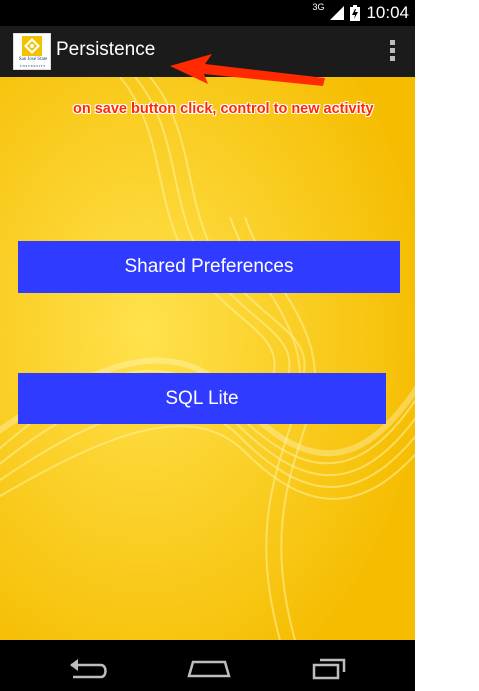  I want to click on overflow-menu-icon, so click(392, 52).